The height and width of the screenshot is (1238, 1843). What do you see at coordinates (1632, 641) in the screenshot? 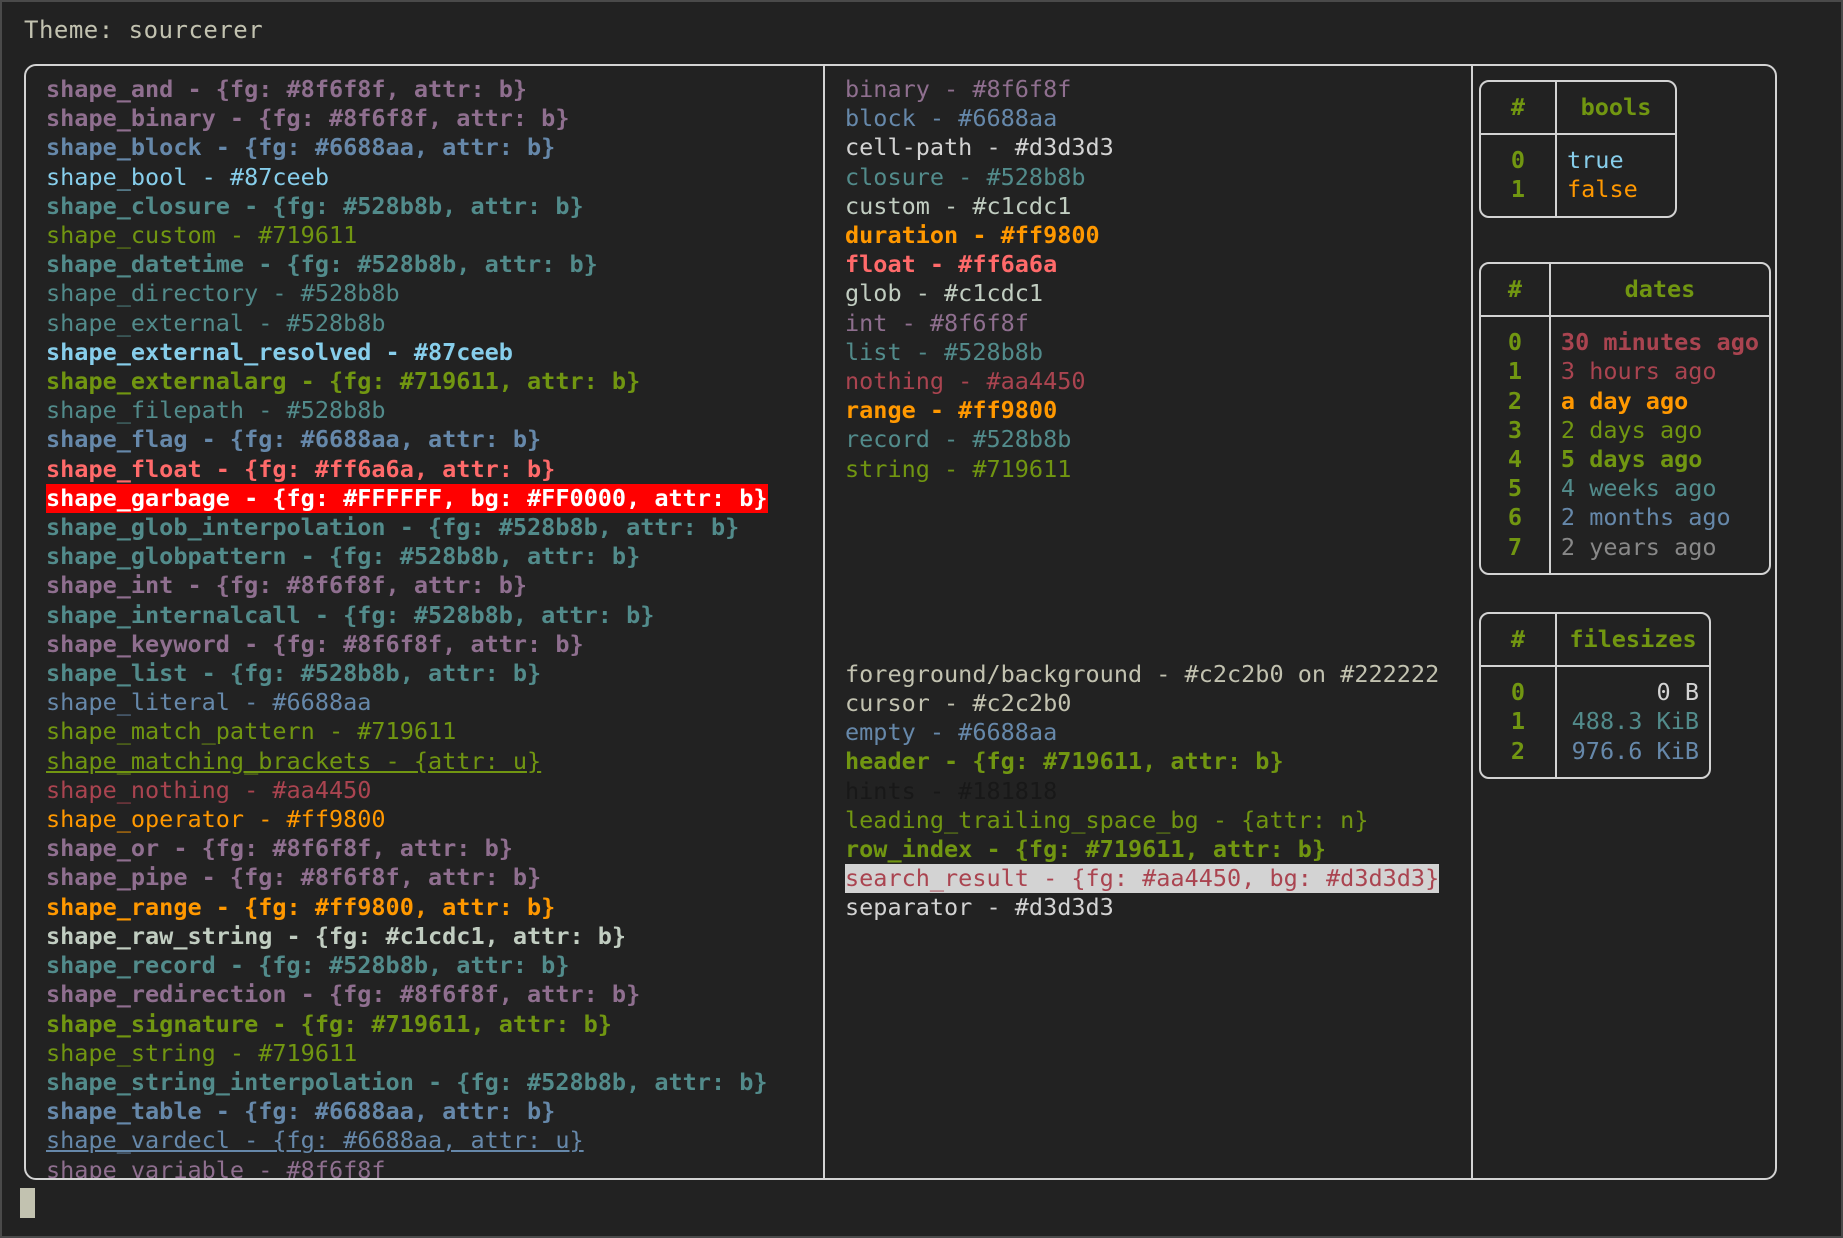
I see `filesizes-value-header: filesizes` at bounding box center [1632, 641].